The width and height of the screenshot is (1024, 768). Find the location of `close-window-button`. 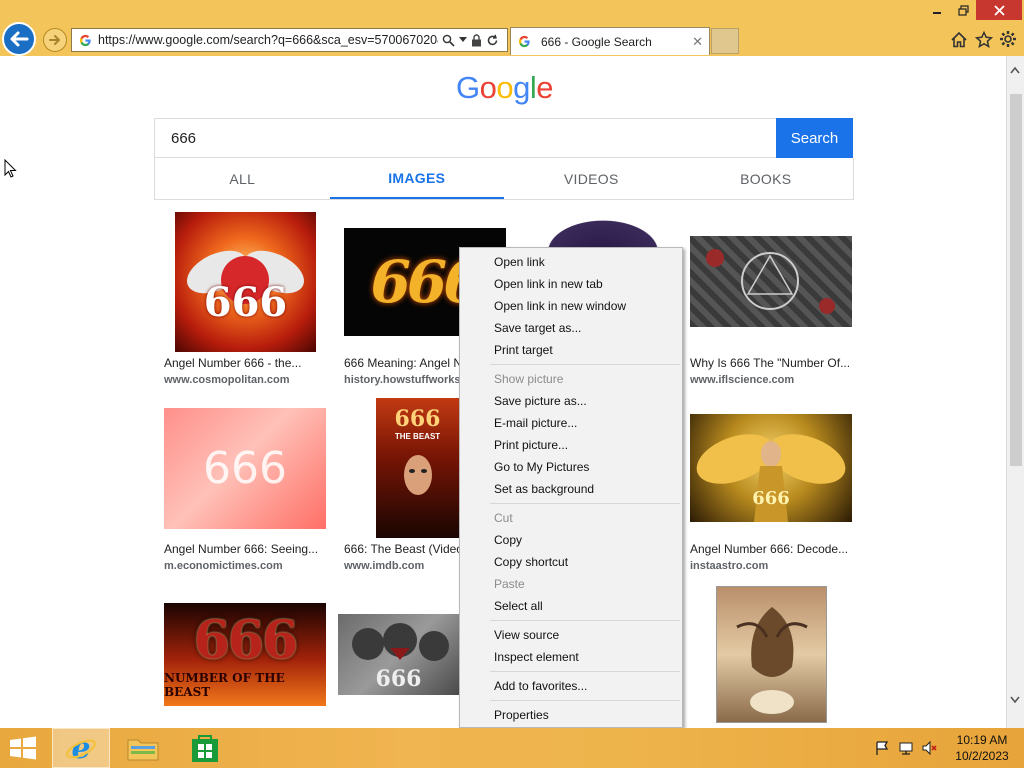

close-window-button is located at coordinates (999, 10).